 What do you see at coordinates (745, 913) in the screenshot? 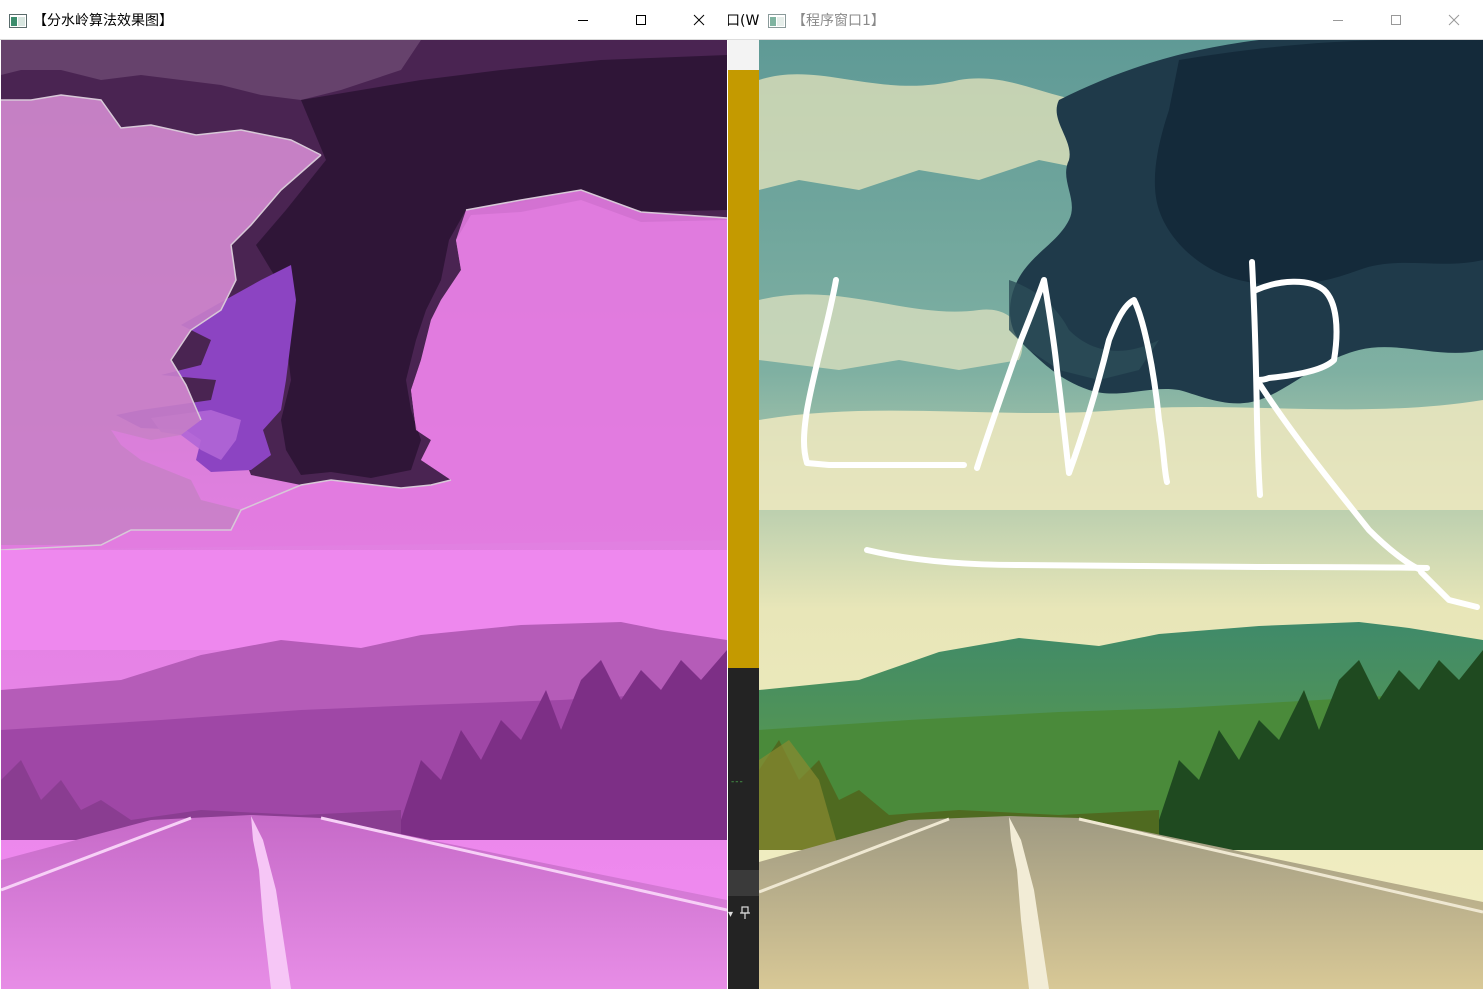
I see `pin-icon` at bounding box center [745, 913].